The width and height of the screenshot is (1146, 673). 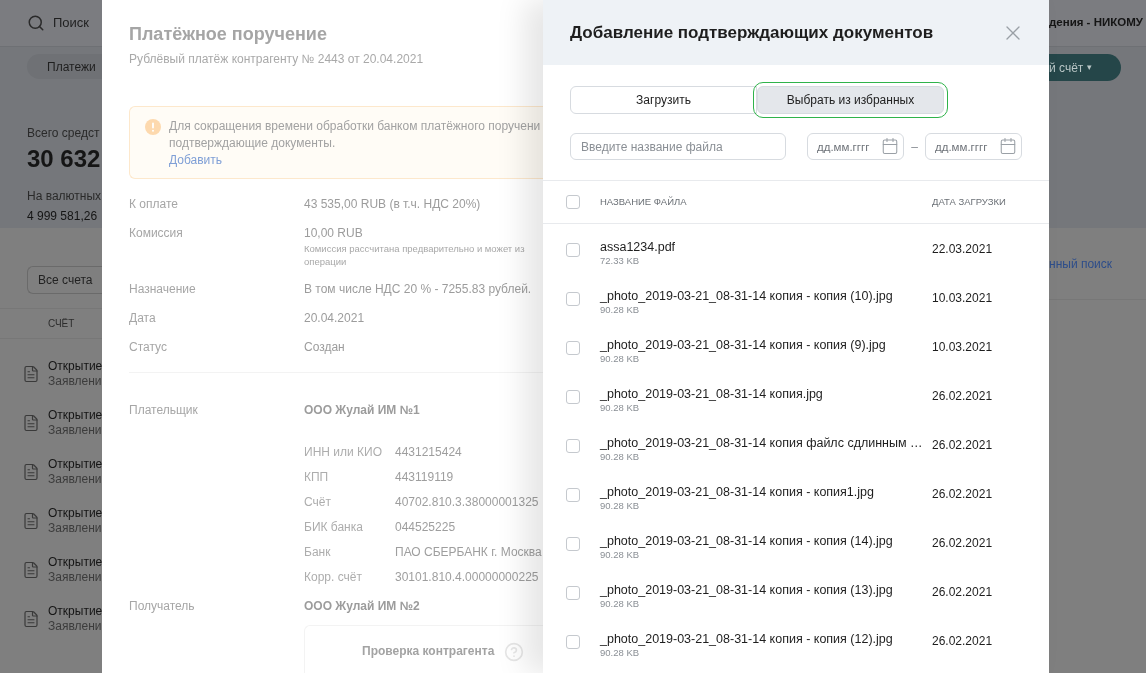 What do you see at coordinates (514, 652) in the screenshot?
I see `help-icon` at bounding box center [514, 652].